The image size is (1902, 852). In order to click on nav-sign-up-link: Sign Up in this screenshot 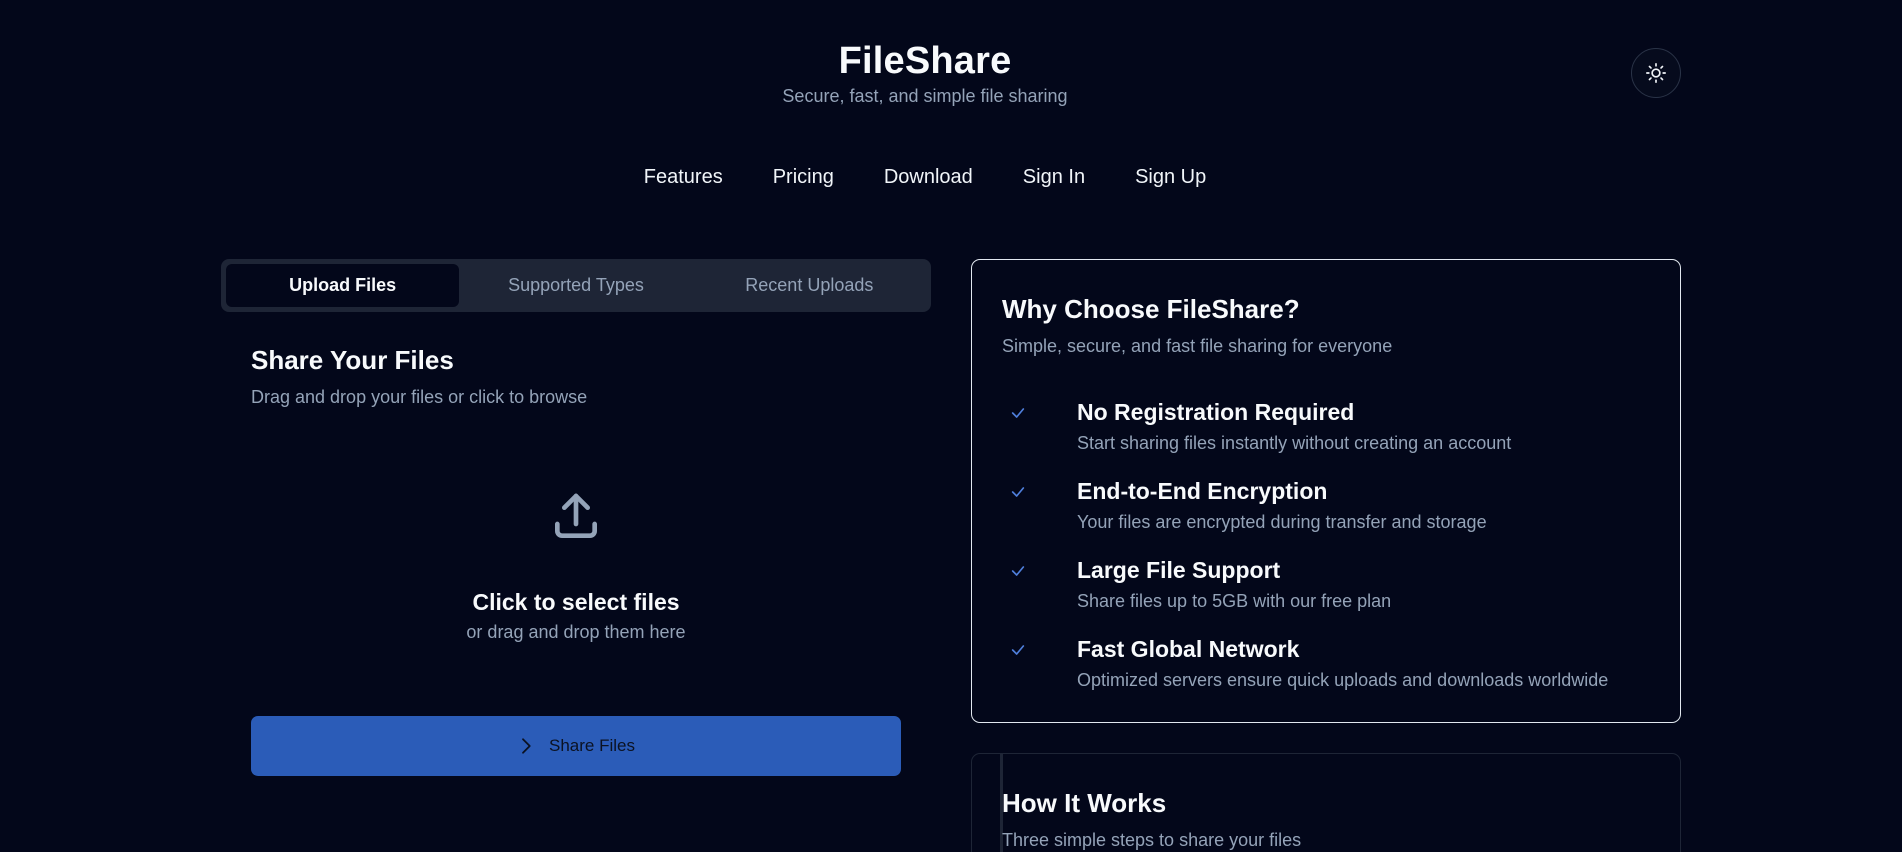, I will do `click(1170, 177)`.